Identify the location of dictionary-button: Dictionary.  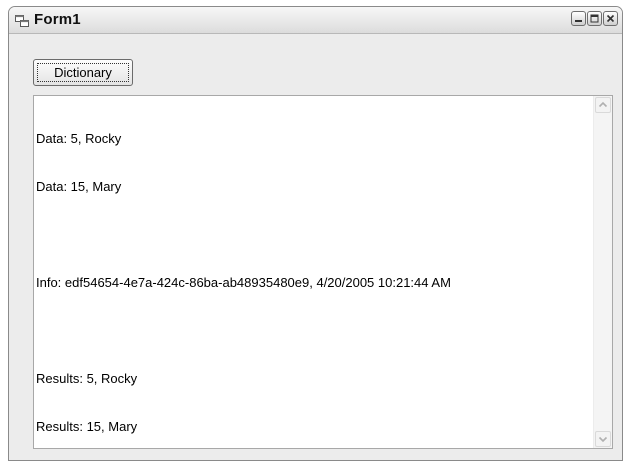
(83, 72).